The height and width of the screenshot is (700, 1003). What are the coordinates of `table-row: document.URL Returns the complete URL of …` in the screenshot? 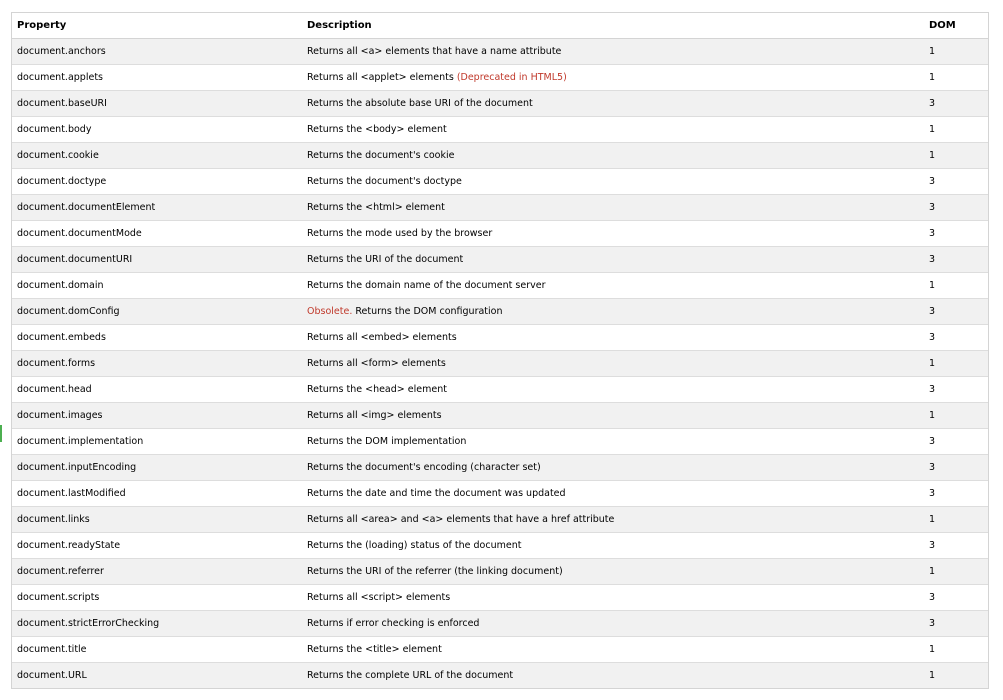 It's located at (500, 675).